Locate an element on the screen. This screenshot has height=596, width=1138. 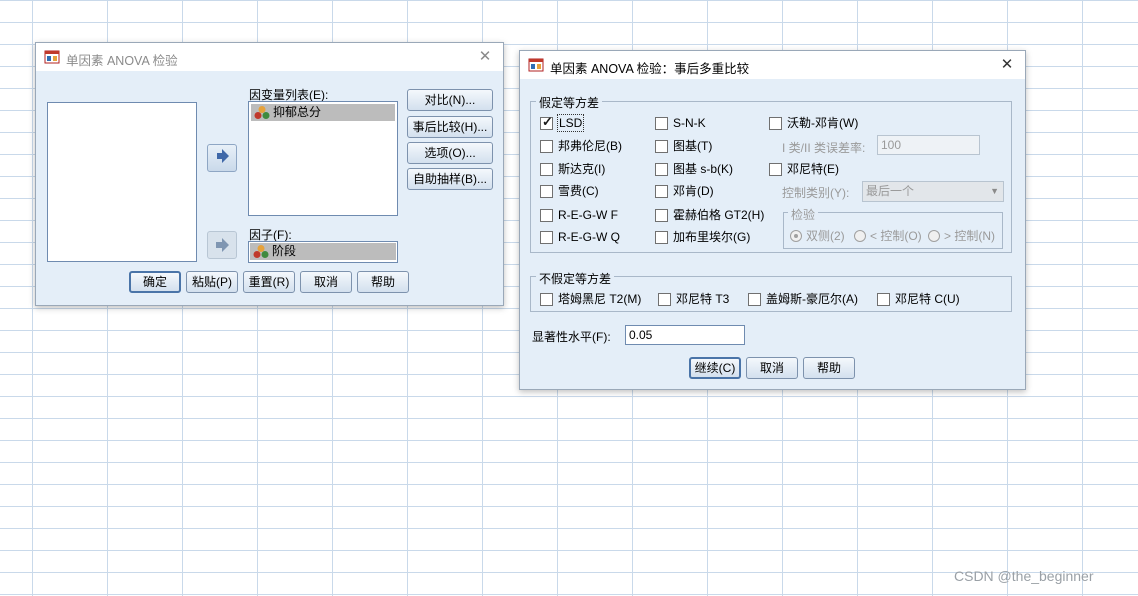
unequal-variance-group-label: 不假定等方差 is located at coordinates (575, 278).